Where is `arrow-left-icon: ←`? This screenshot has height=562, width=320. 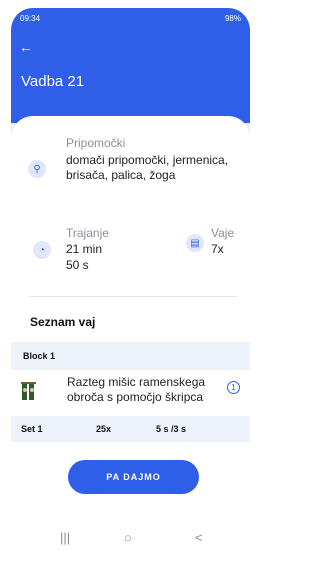
arrow-left-icon: ← is located at coordinates (26, 47).